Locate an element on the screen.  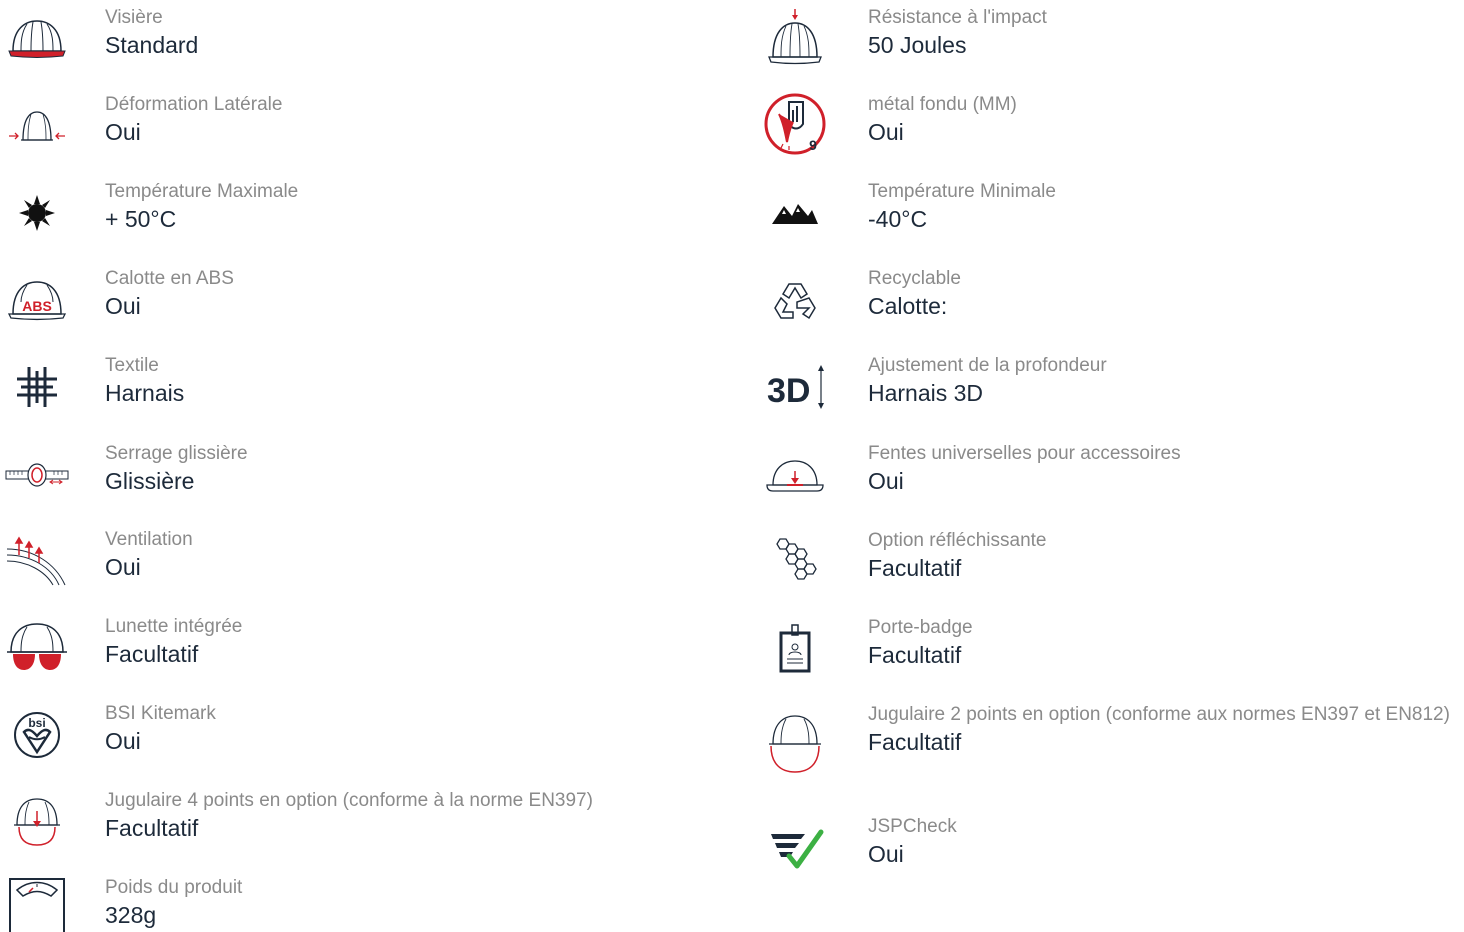
chinstrap-2pt-icon is located at coordinates (795, 743).